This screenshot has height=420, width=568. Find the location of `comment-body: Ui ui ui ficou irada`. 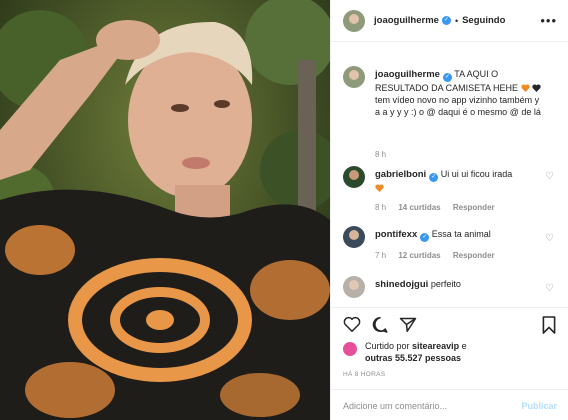

comment-body: Ui ui ui ficou irada is located at coordinates (476, 174).